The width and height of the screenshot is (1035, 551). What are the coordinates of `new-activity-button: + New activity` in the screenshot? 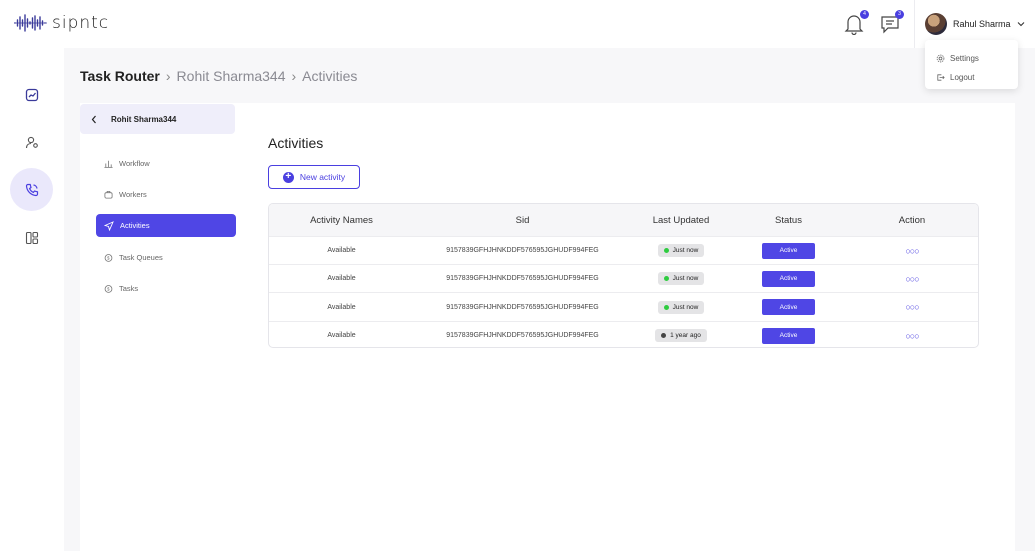 It's located at (314, 177).